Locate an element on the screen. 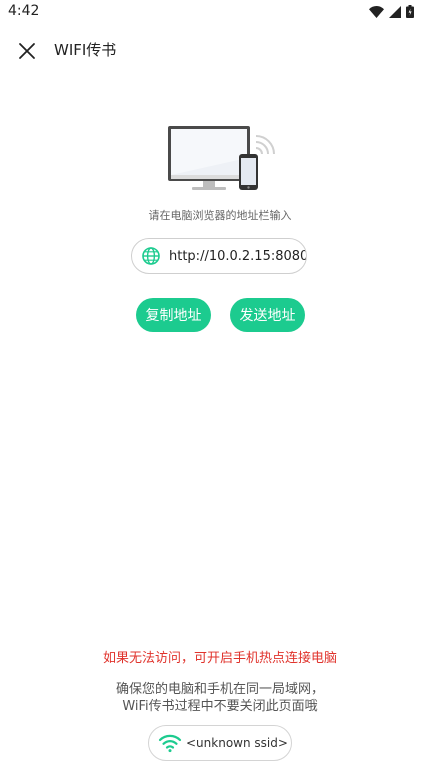 The image size is (440, 782). app-bar: WIFI传书 is located at coordinates (220, 50).